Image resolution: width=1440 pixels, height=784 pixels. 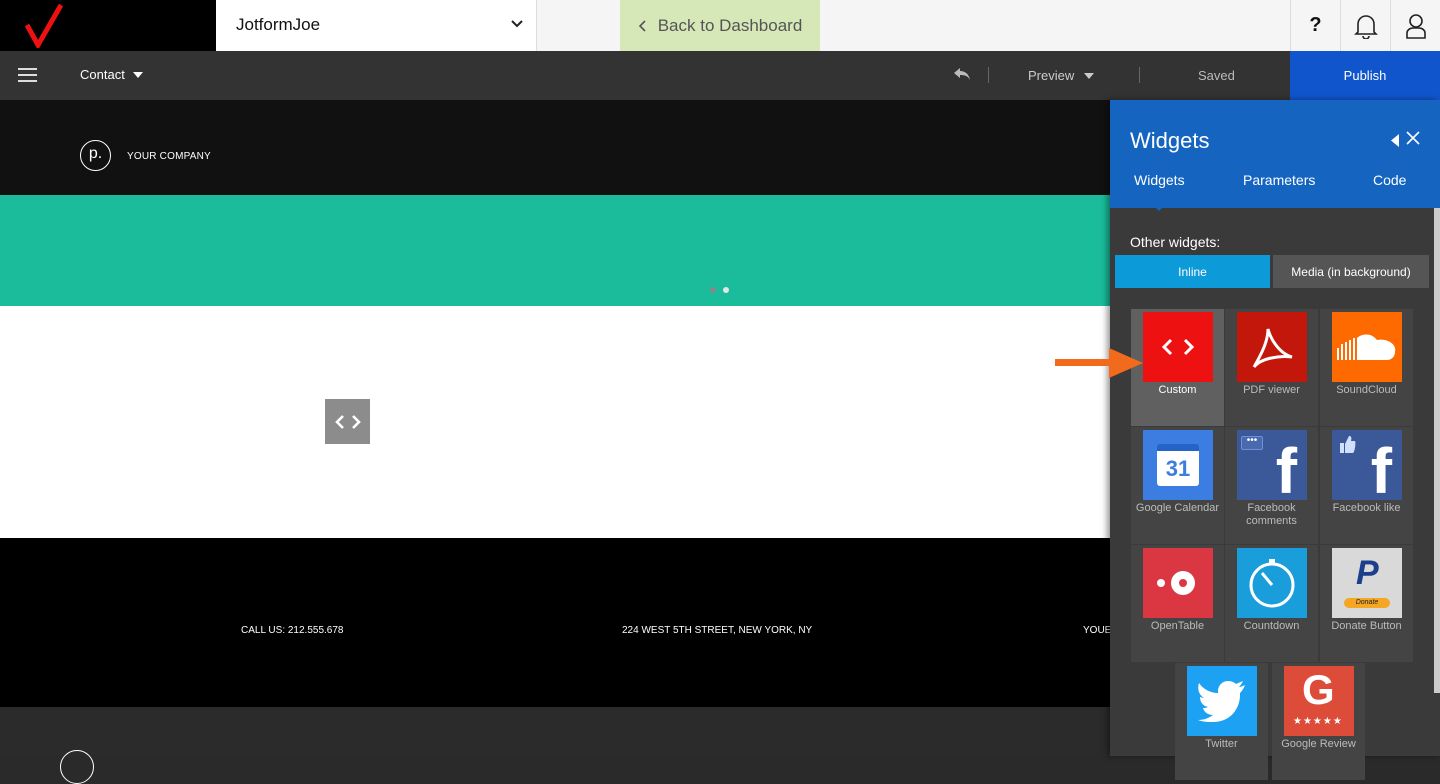 What do you see at coordinates (1351, 271) in the screenshot?
I see `media-background-toggle: Media (in background)` at bounding box center [1351, 271].